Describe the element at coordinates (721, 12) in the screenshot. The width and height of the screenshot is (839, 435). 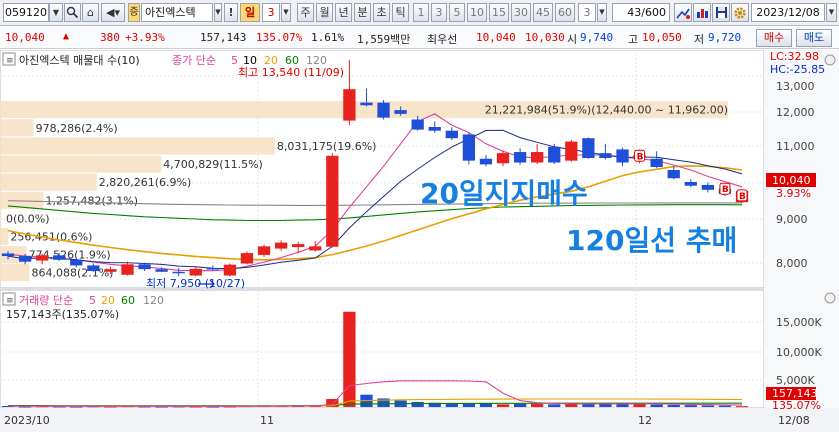
I see `save-icon` at that location.